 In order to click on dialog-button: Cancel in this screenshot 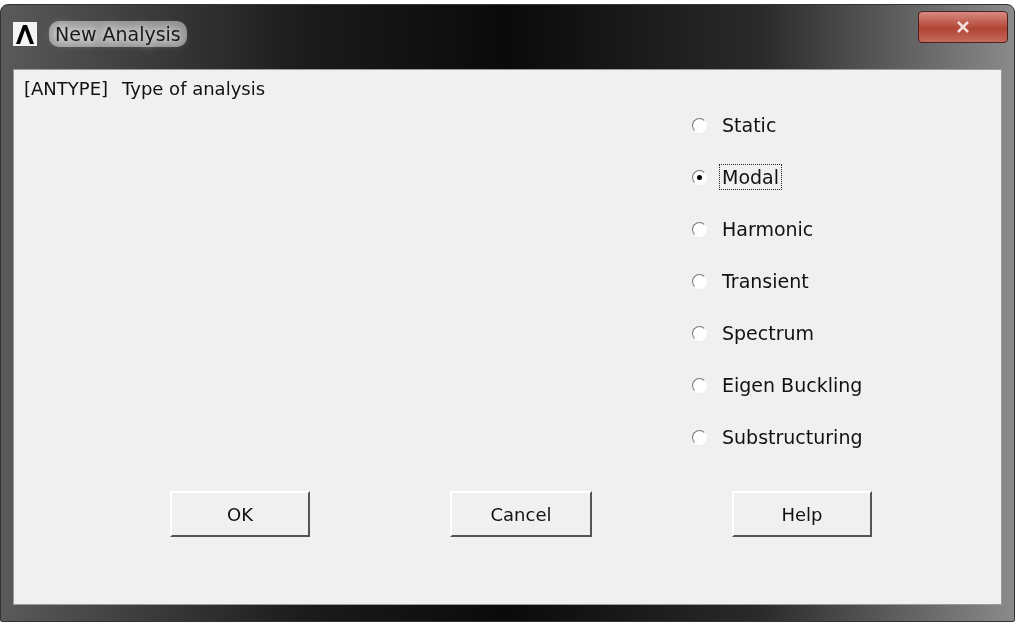, I will do `click(521, 514)`.